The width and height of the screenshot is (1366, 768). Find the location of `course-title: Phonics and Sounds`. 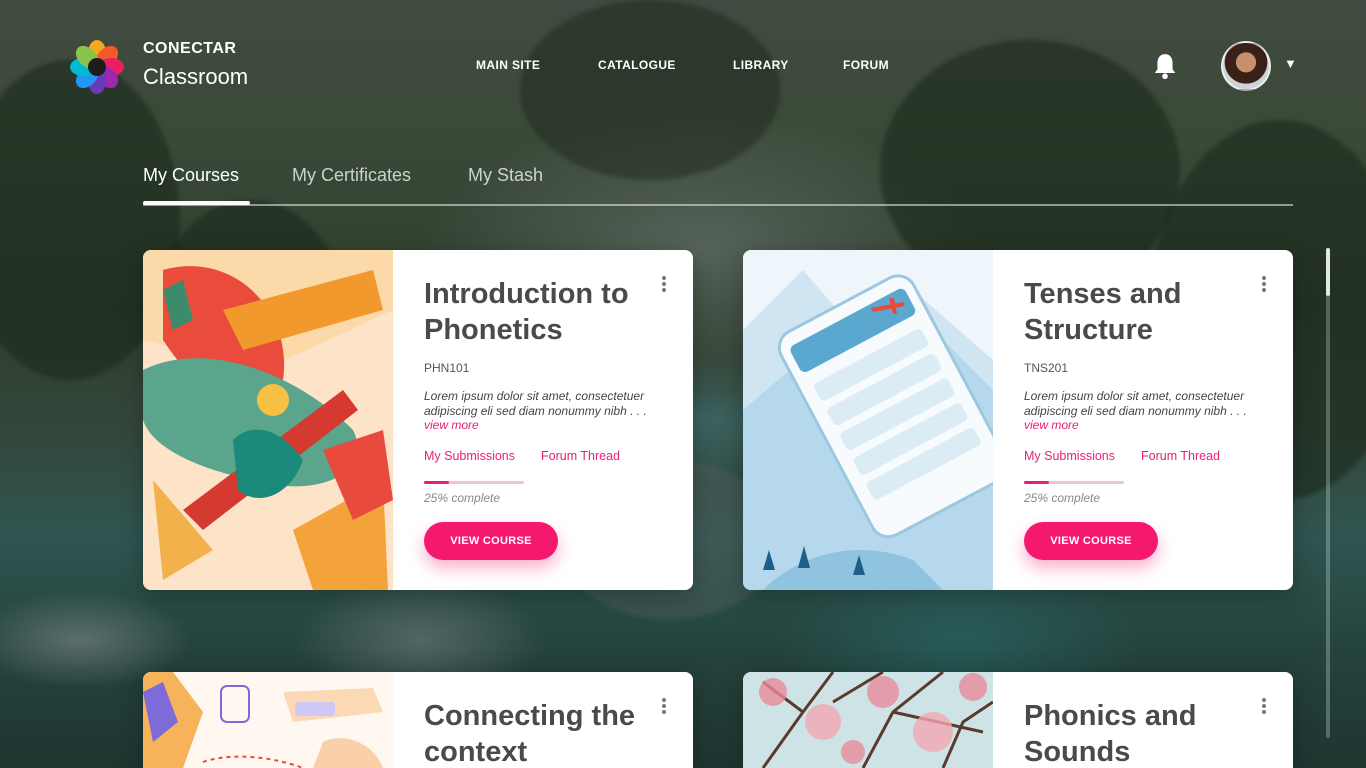

course-title: Phonics and Sounds is located at coordinates (1110, 734).